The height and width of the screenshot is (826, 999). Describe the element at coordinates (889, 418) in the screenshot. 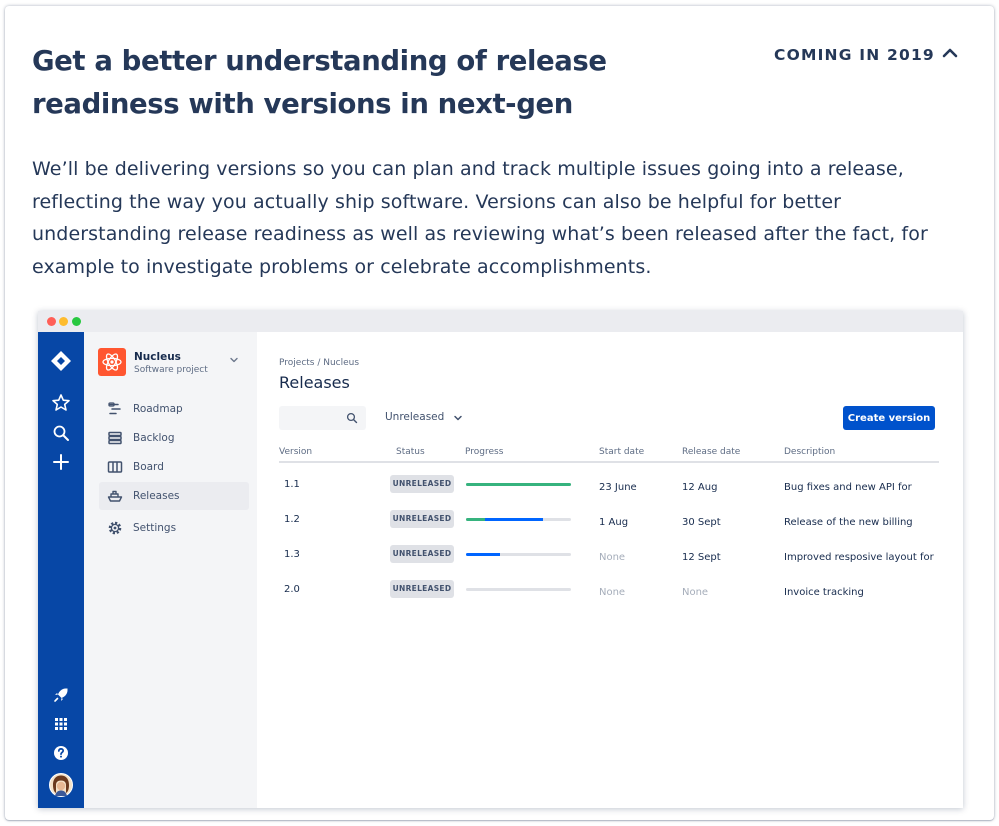

I see `create-version-button: Create version` at that location.